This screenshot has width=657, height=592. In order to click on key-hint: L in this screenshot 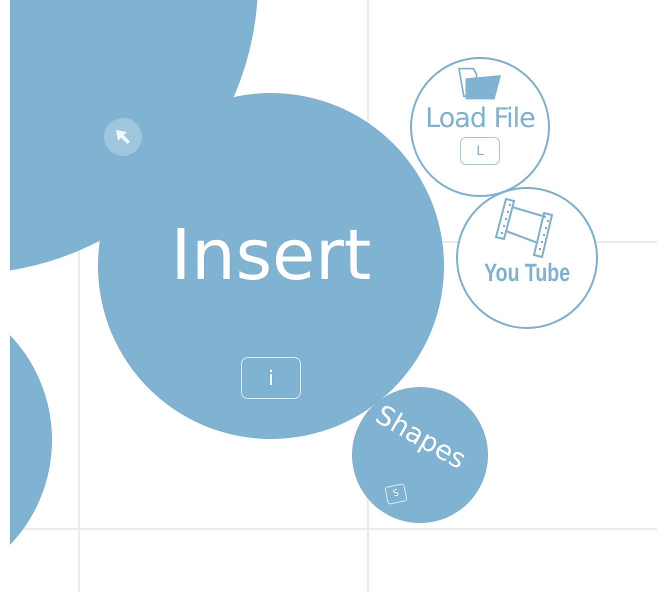, I will do `click(480, 151)`.